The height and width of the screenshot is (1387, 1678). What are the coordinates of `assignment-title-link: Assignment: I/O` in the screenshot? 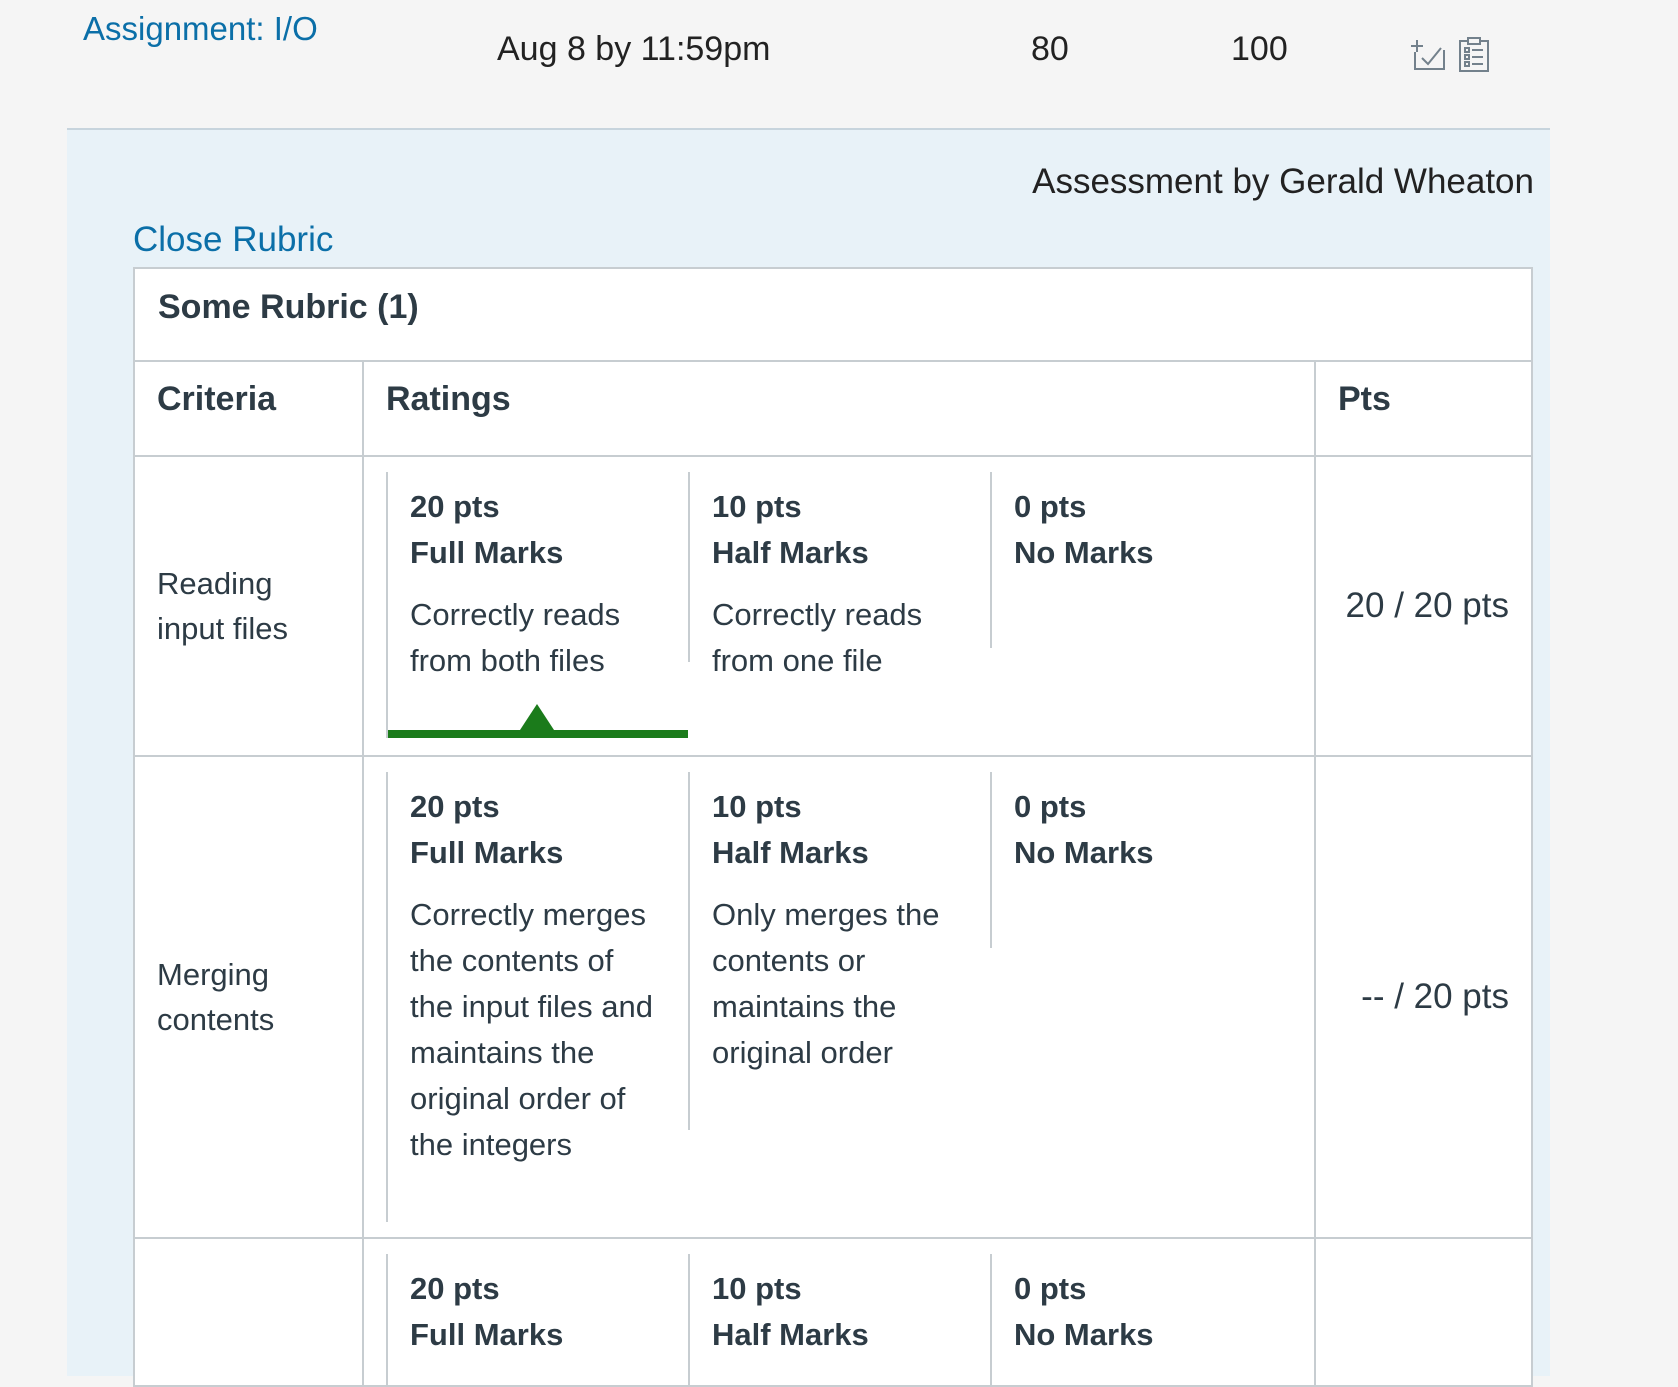 It's located at (200, 29).